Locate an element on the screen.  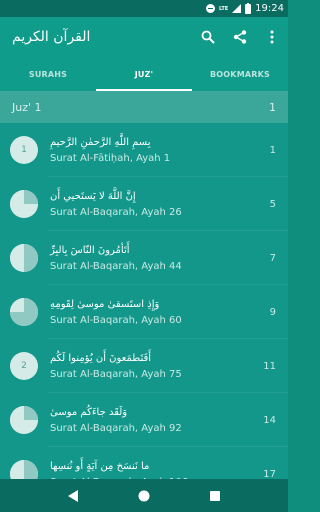
search-icon is located at coordinates (208, 37).